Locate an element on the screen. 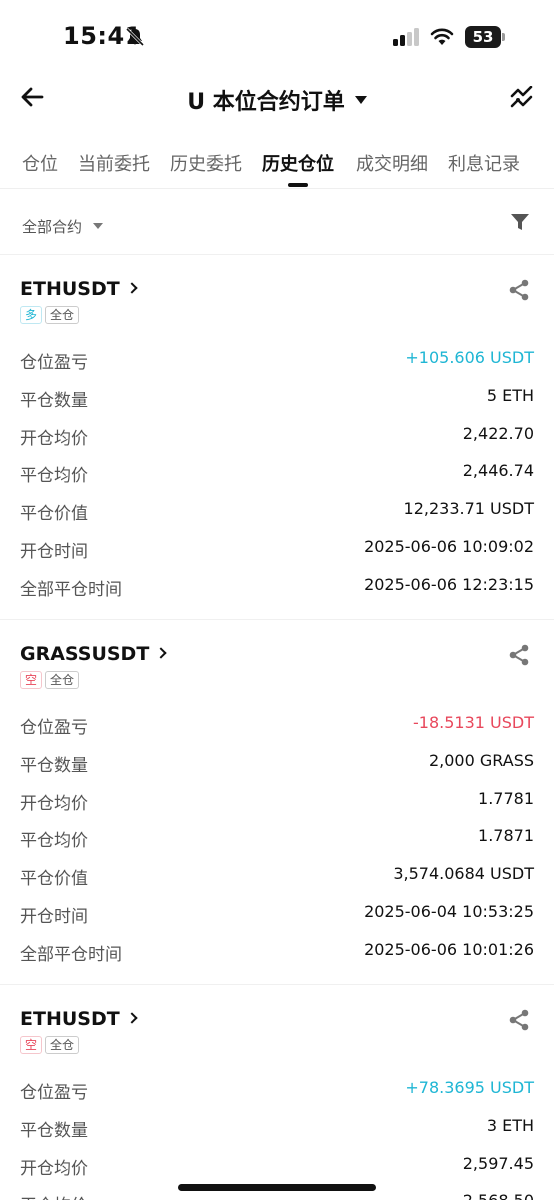 This screenshot has height=1200, width=554. detail-row: 平仓价值 12,233.71 USDT is located at coordinates (277, 510).